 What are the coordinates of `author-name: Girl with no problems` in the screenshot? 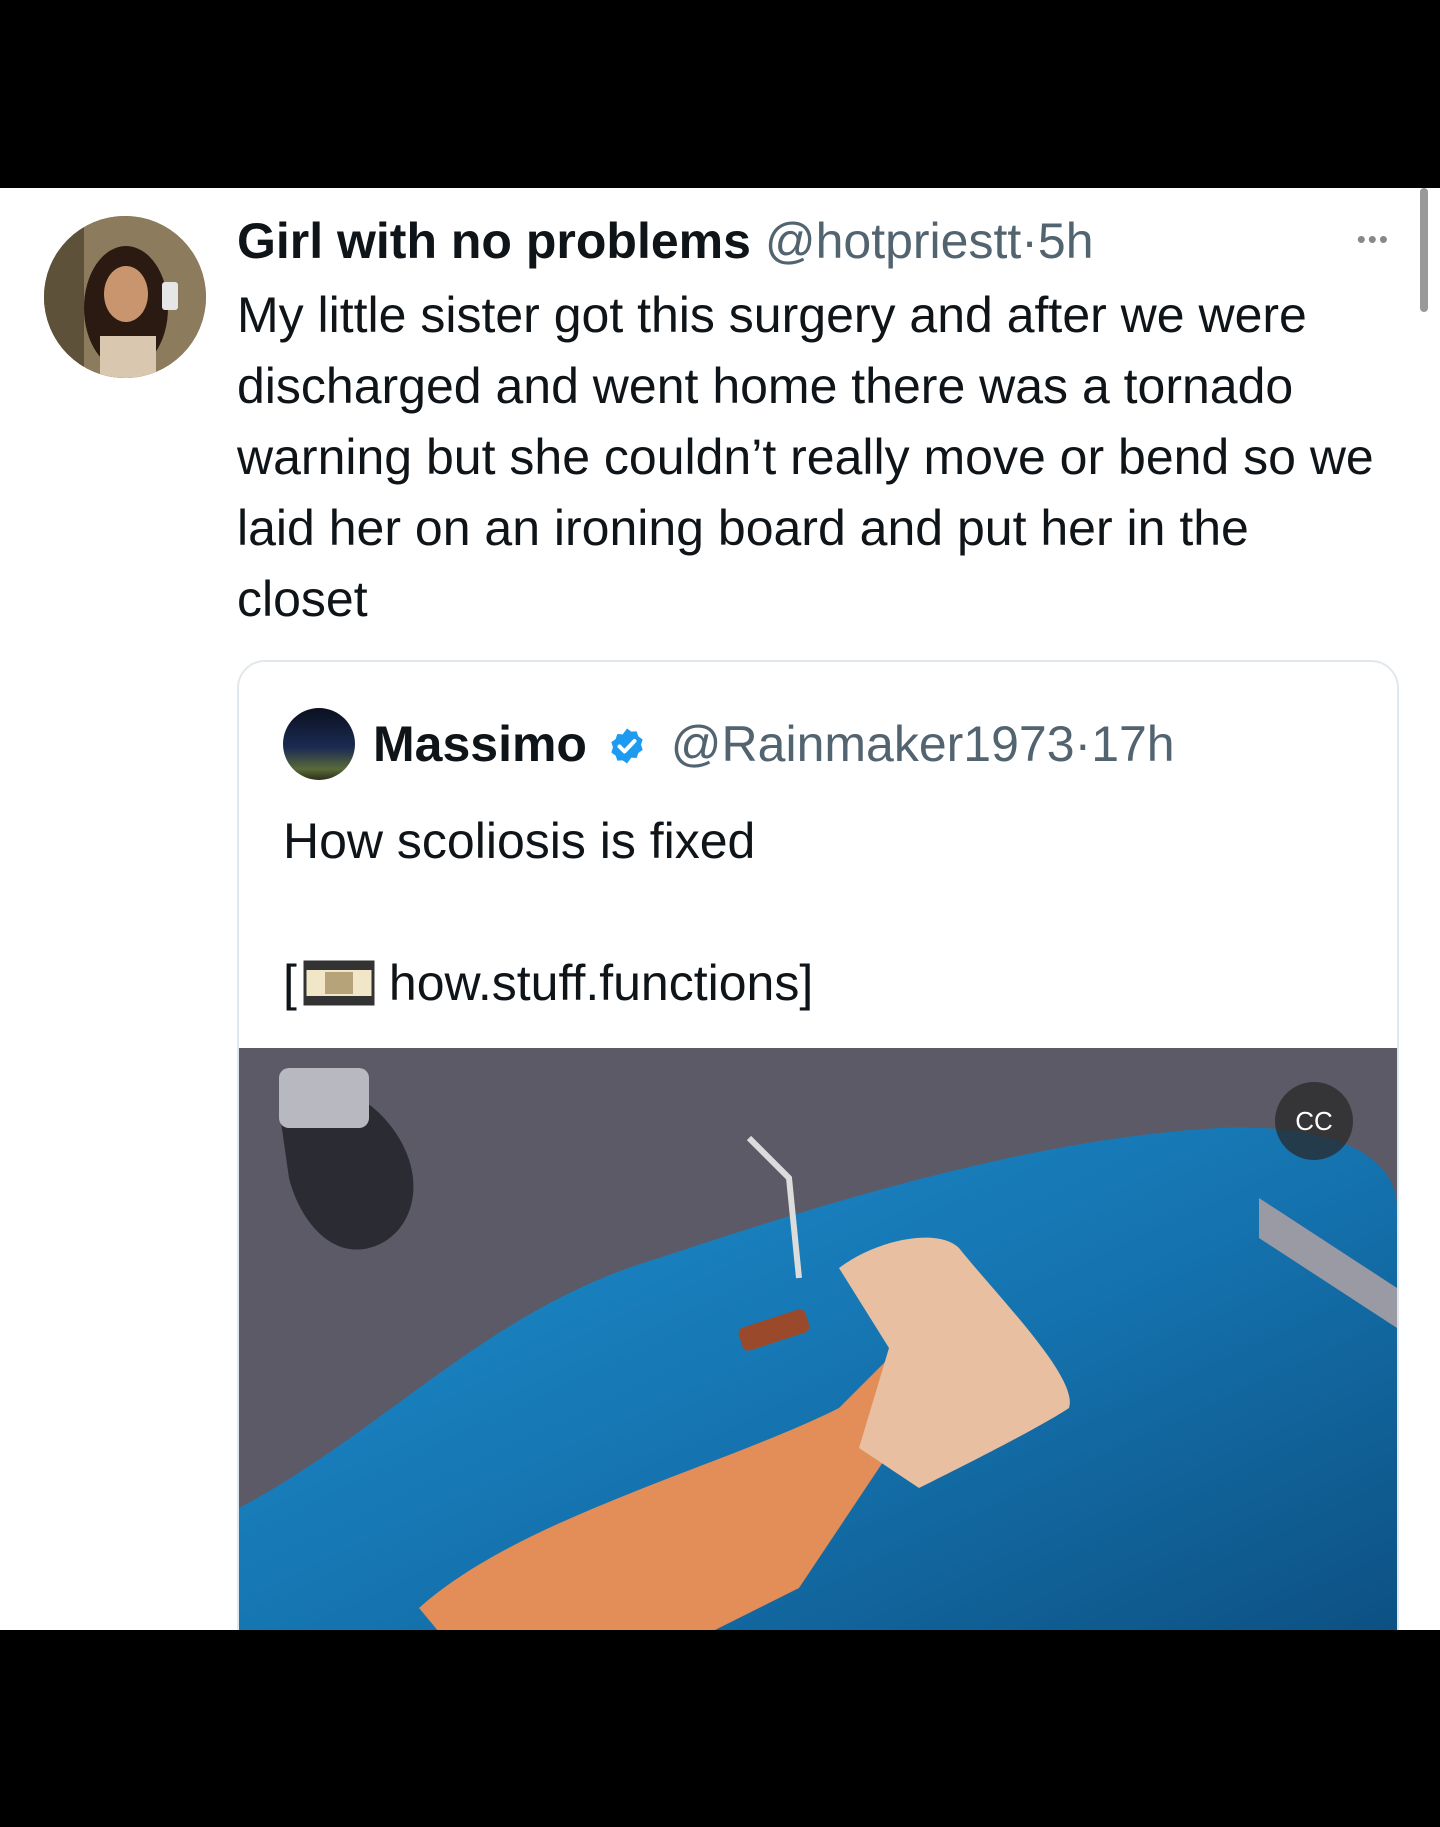 It's located at (494, 241).